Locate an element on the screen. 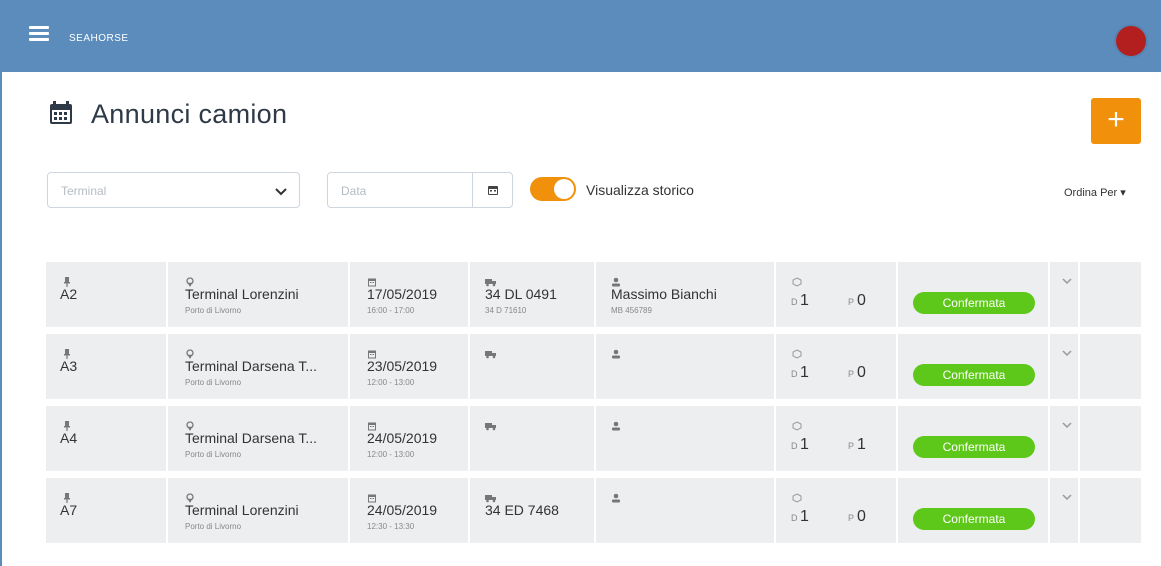 The width and height of the screenshot is (1161, 566). truck-plate: 34 DL 0491 is located at coordinates (521, 294).